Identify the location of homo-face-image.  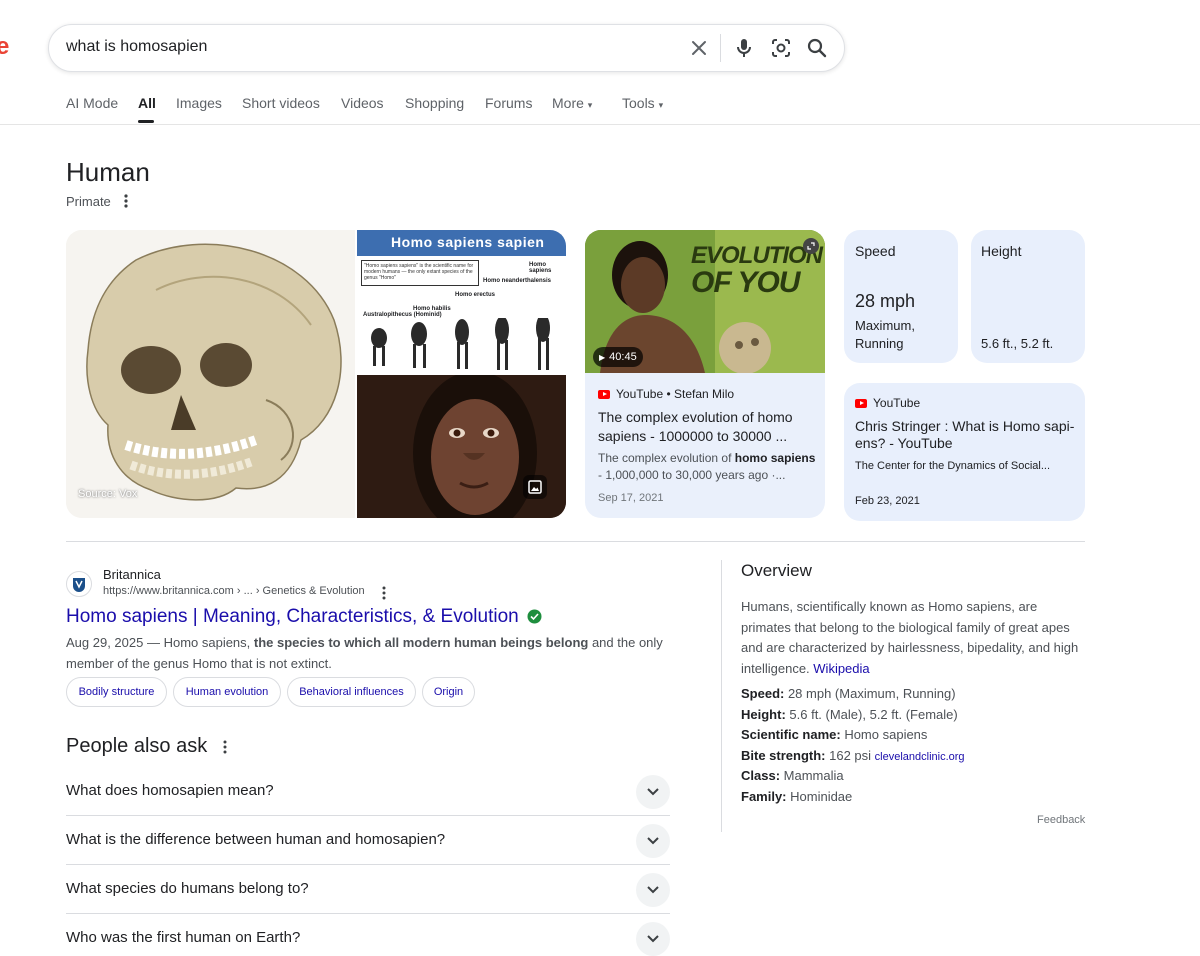
(461, 446).